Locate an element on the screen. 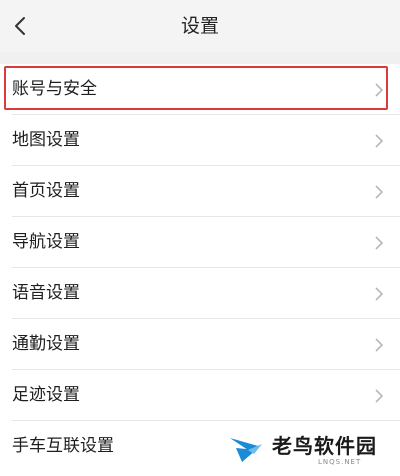  settings-item-voice: 语音设置 is located at coordinates (200, 293).